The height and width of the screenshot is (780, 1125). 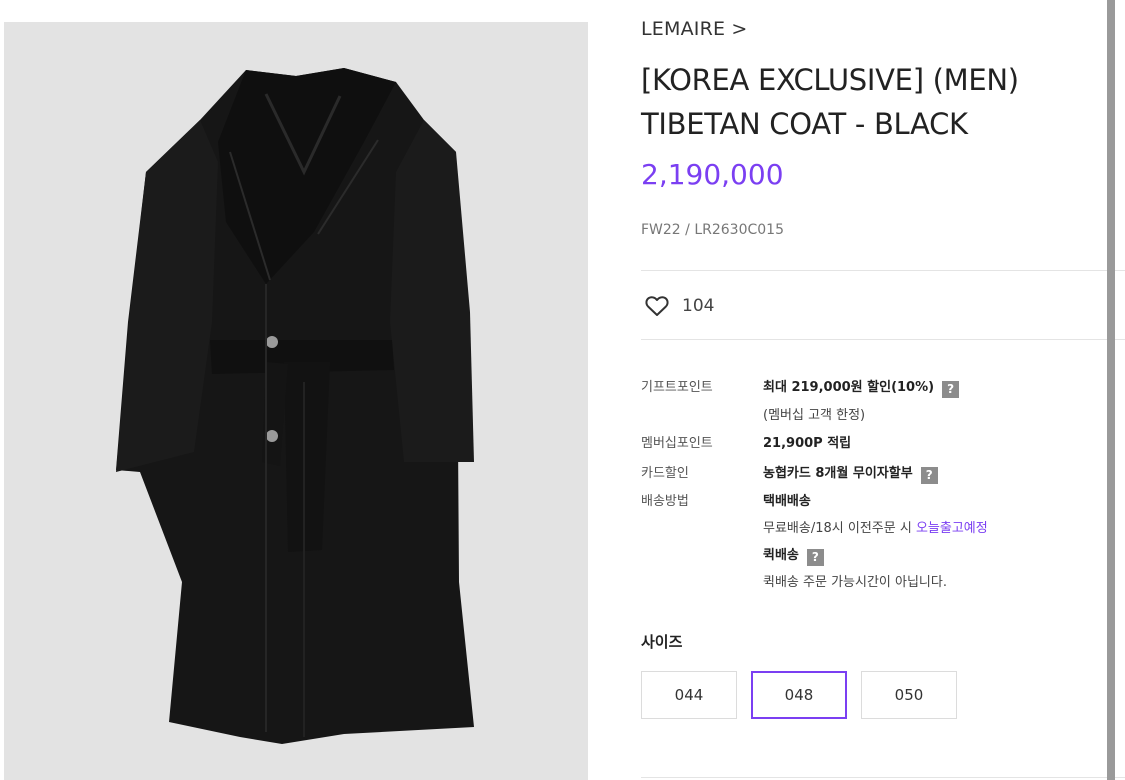 I want to click on size-option-048: 048, so click(x=799, y=695).